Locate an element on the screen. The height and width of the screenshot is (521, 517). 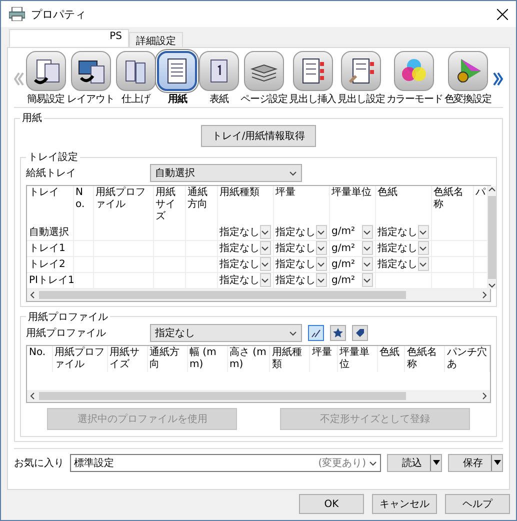
feed-tray-dropdown: 自動選択 is located at coordinates (226, 173).